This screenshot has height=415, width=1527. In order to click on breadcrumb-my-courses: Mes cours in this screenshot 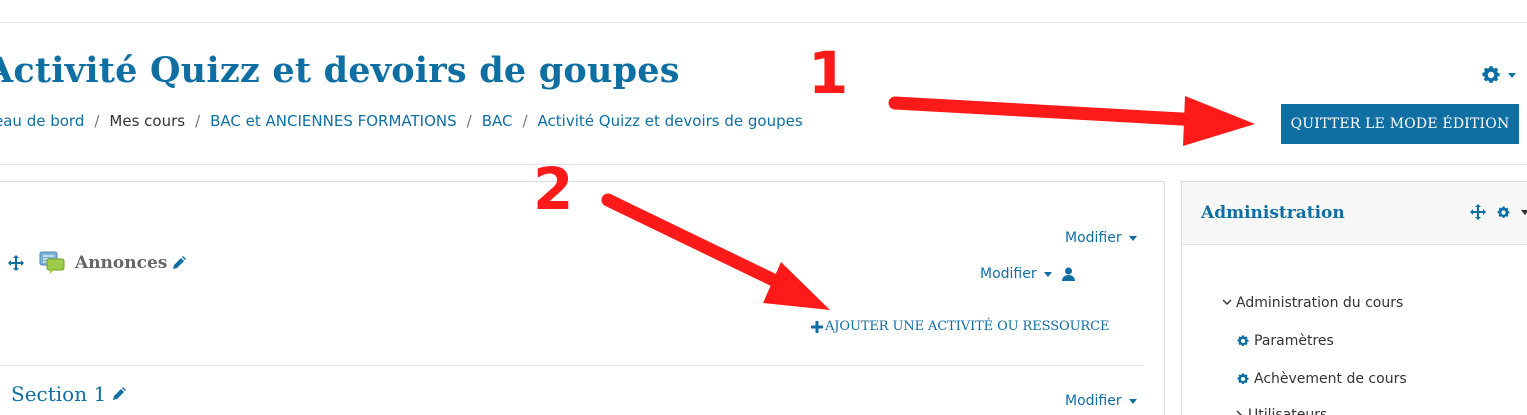, I will do `click(147, 121)`.